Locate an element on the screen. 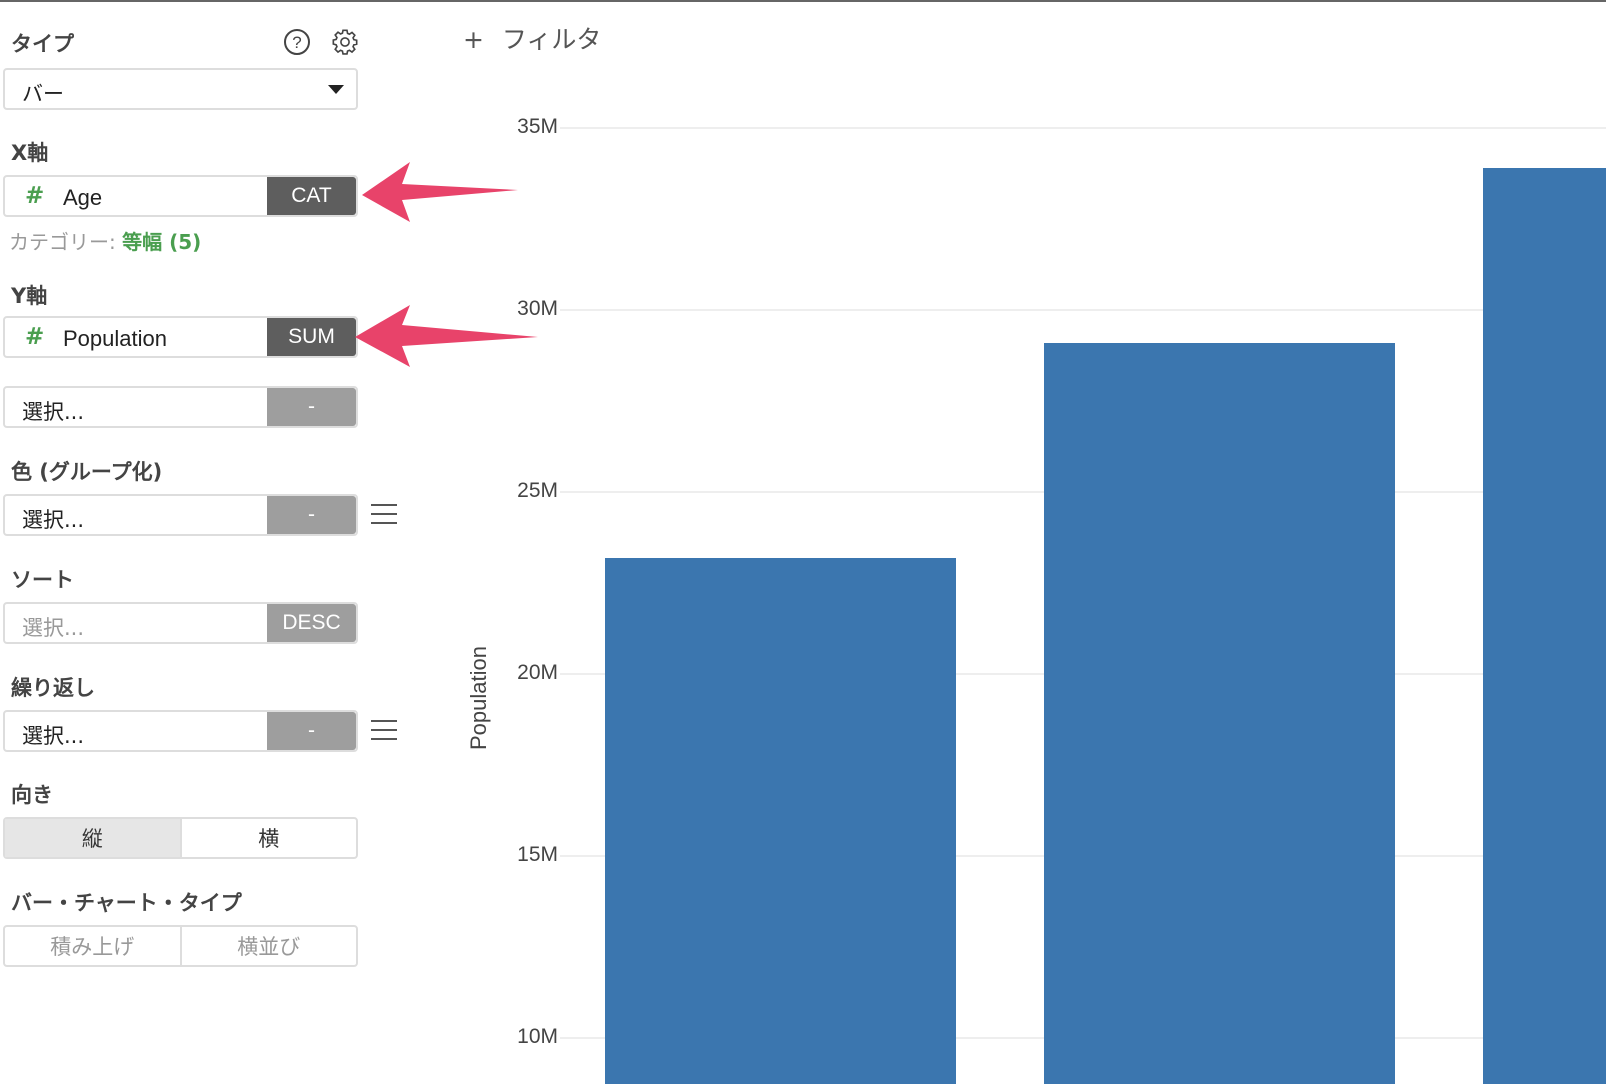 The image size is (1606, 1084). category-info: カテゴリー: 等幅 (5) is located at coordinates (105, 240).